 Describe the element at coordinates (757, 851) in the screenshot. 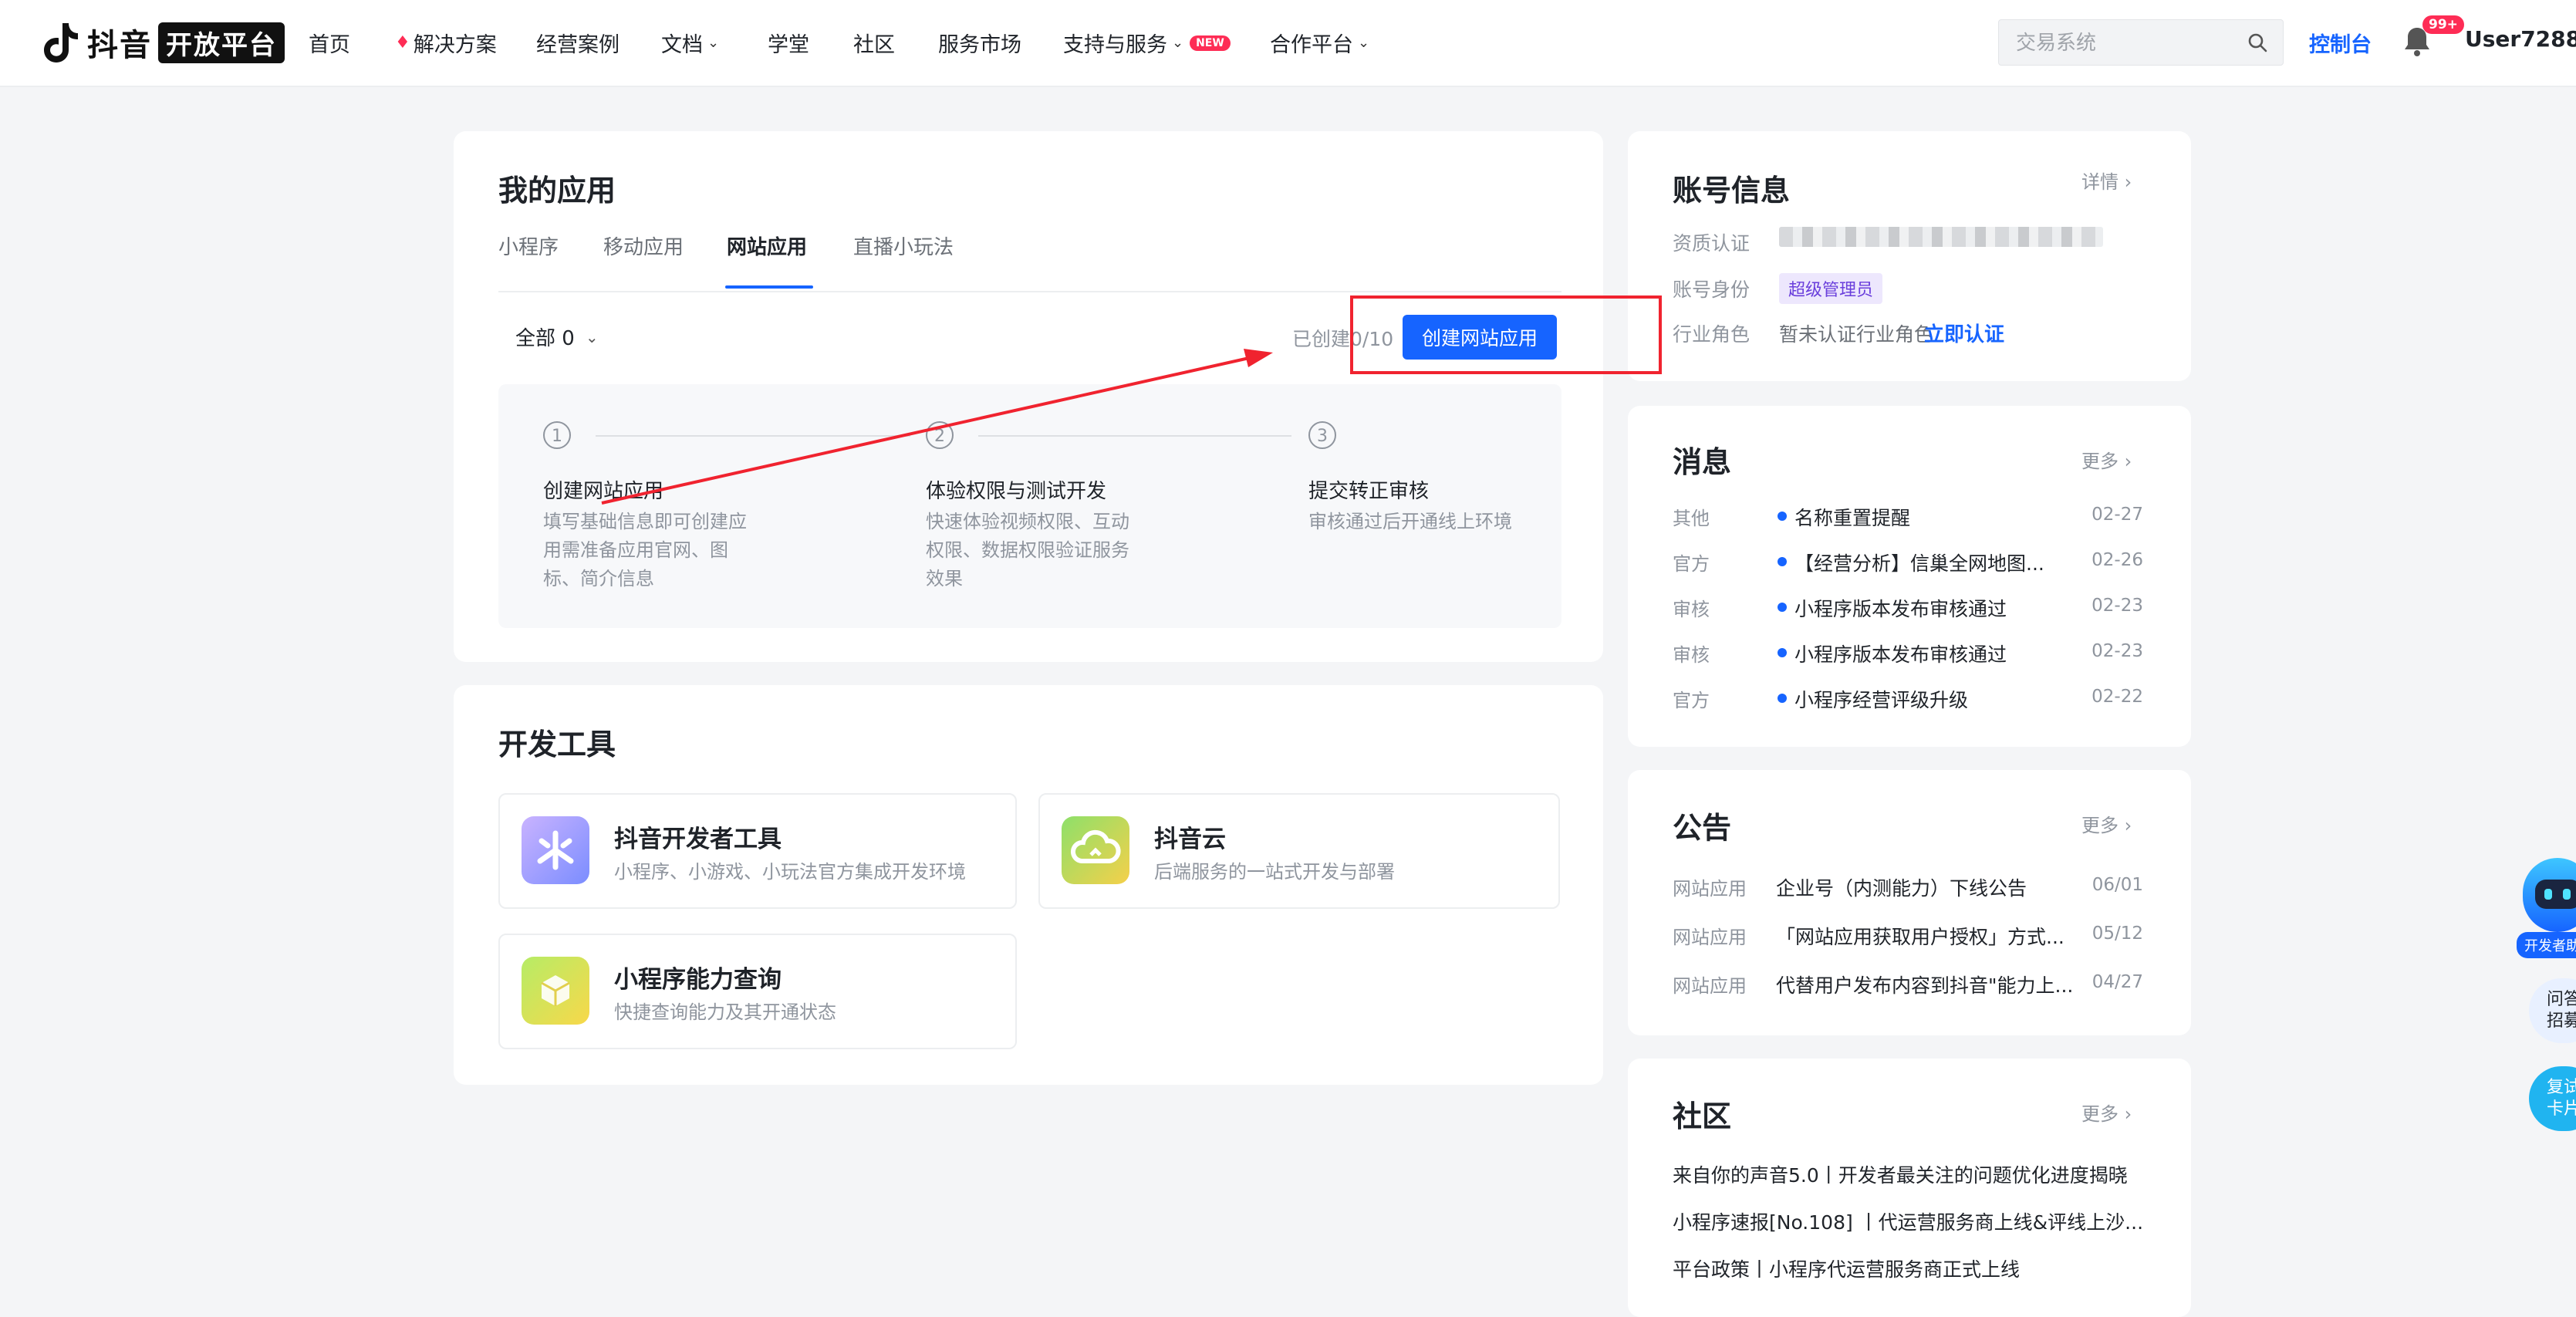

I see `tool-douyin-devtools: 抖音开发者工具 小程序、小游戏、小玩法官方集成开发环境` at that location.